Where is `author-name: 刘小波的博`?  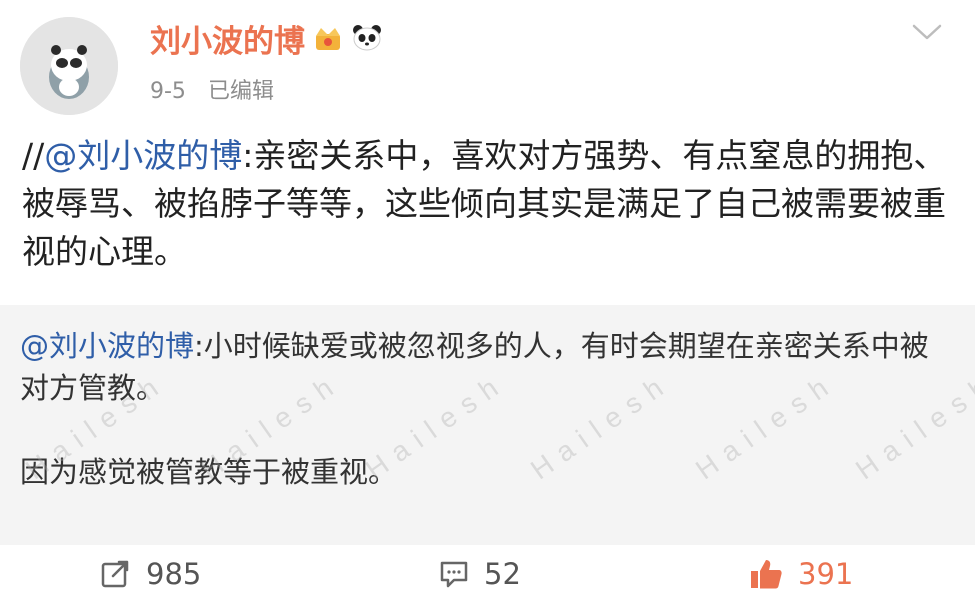 author-name: 刘小波的博 is located at coordinates (227, 42).